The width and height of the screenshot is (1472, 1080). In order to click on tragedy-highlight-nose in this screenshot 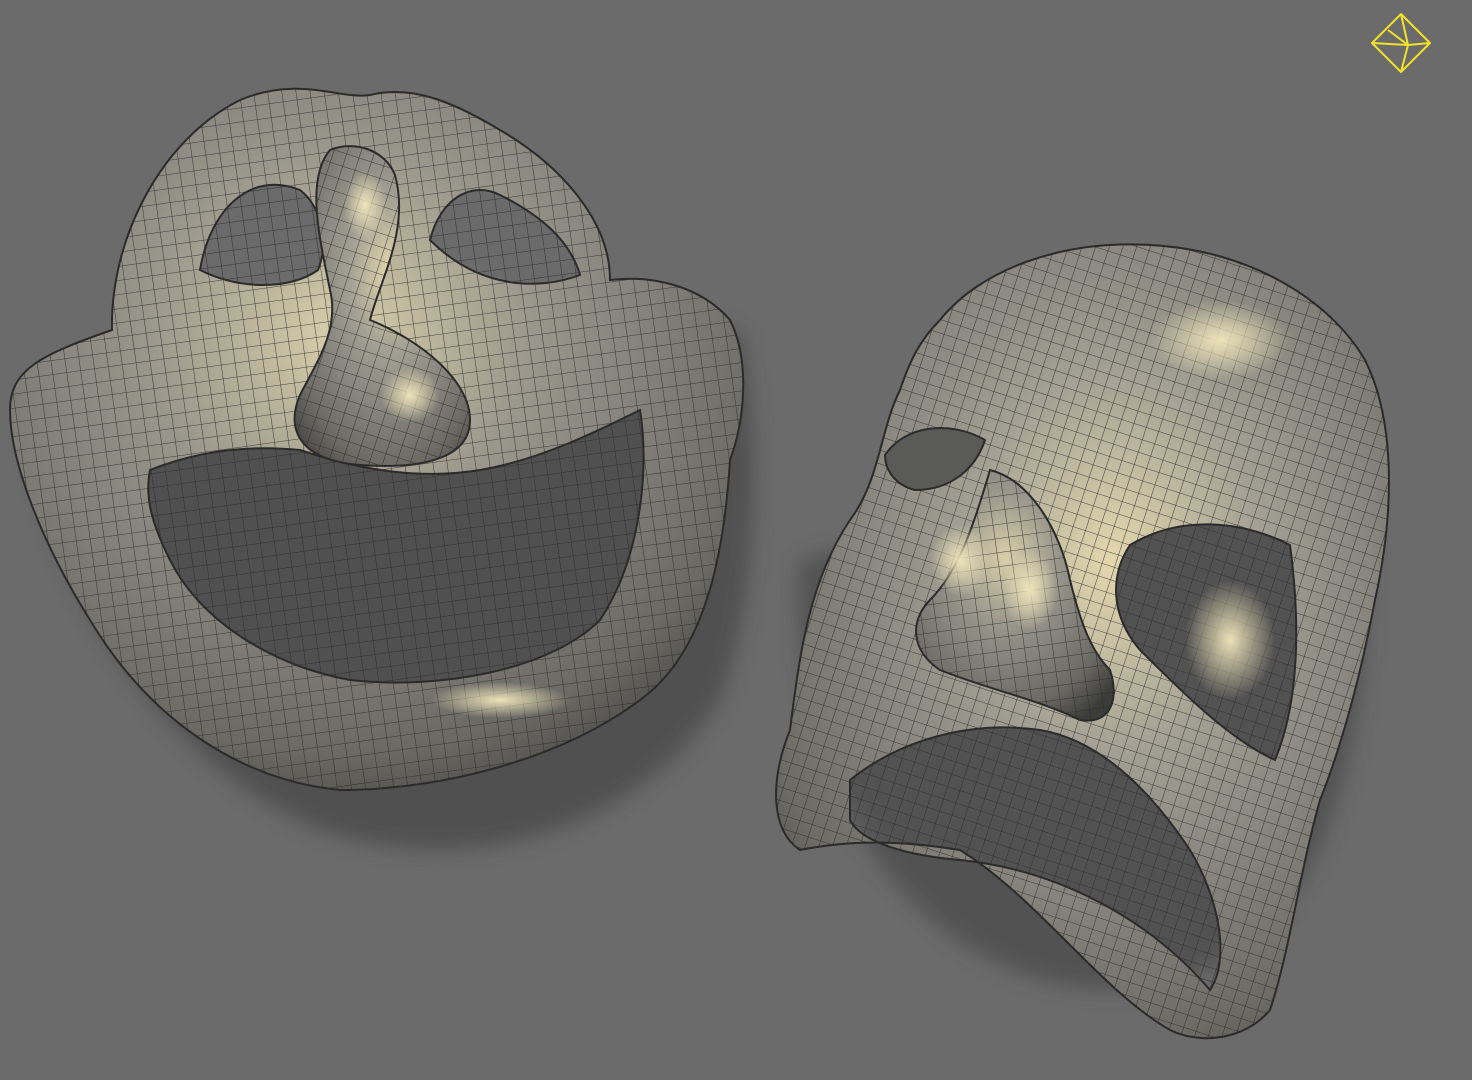, I will do `click(1030, 590)`.